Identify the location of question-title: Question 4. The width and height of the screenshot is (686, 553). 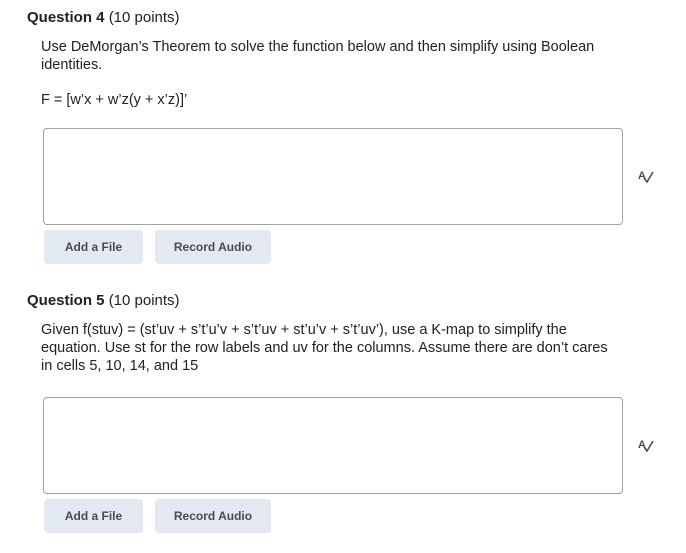
(66, 17).